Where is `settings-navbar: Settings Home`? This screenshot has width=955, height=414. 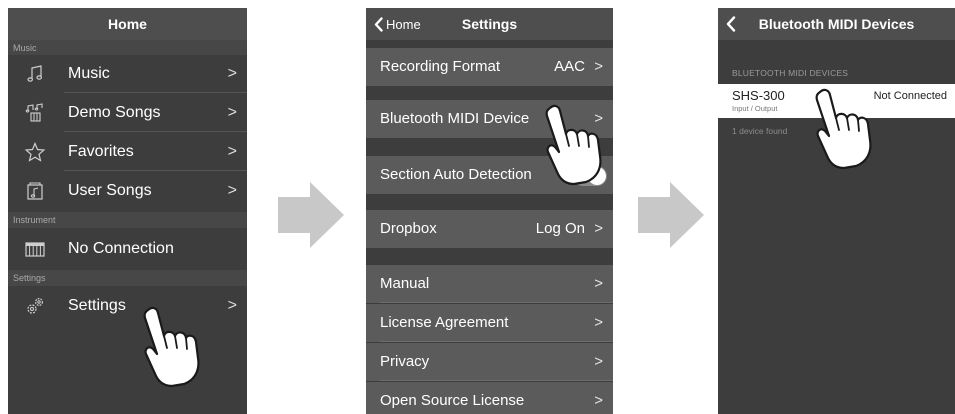
settings-navbar: Settings Home is located at coordinates (489, 24).